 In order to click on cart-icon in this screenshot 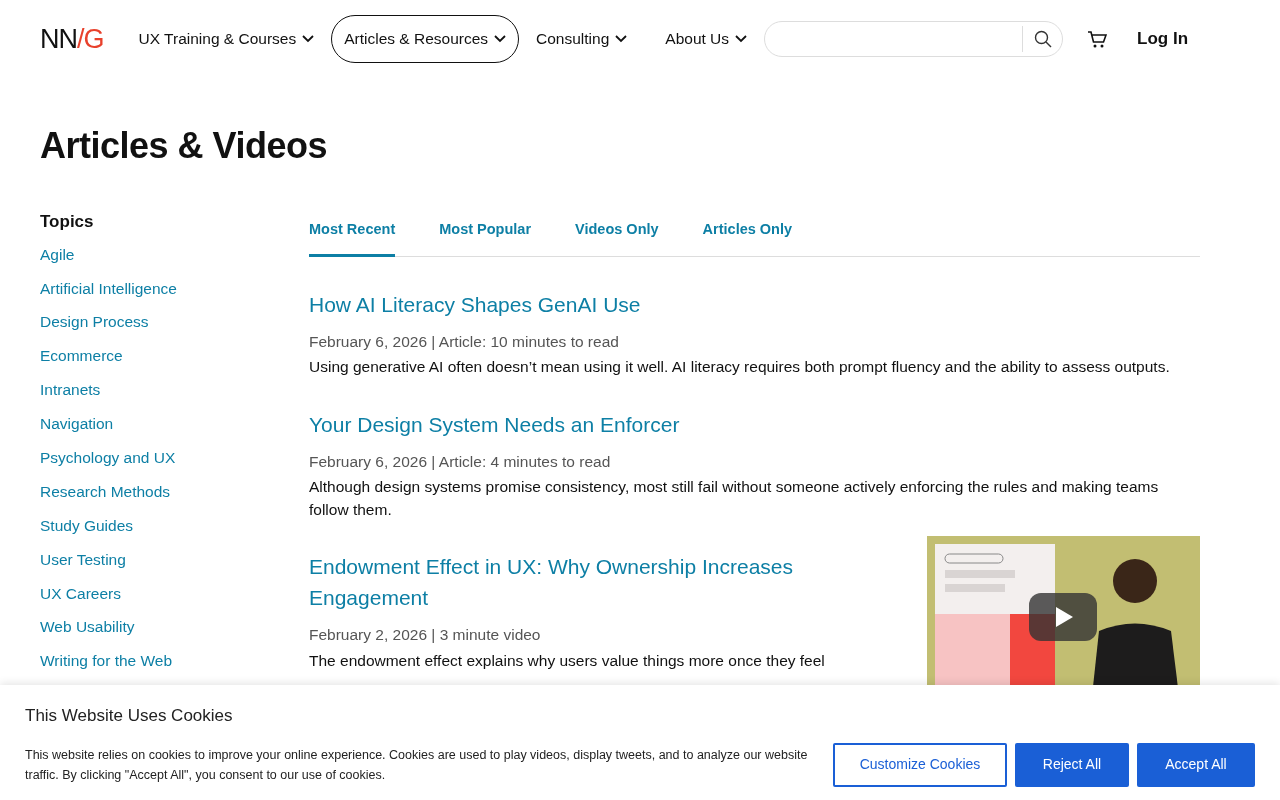, I will do `click(1097, 39)`.